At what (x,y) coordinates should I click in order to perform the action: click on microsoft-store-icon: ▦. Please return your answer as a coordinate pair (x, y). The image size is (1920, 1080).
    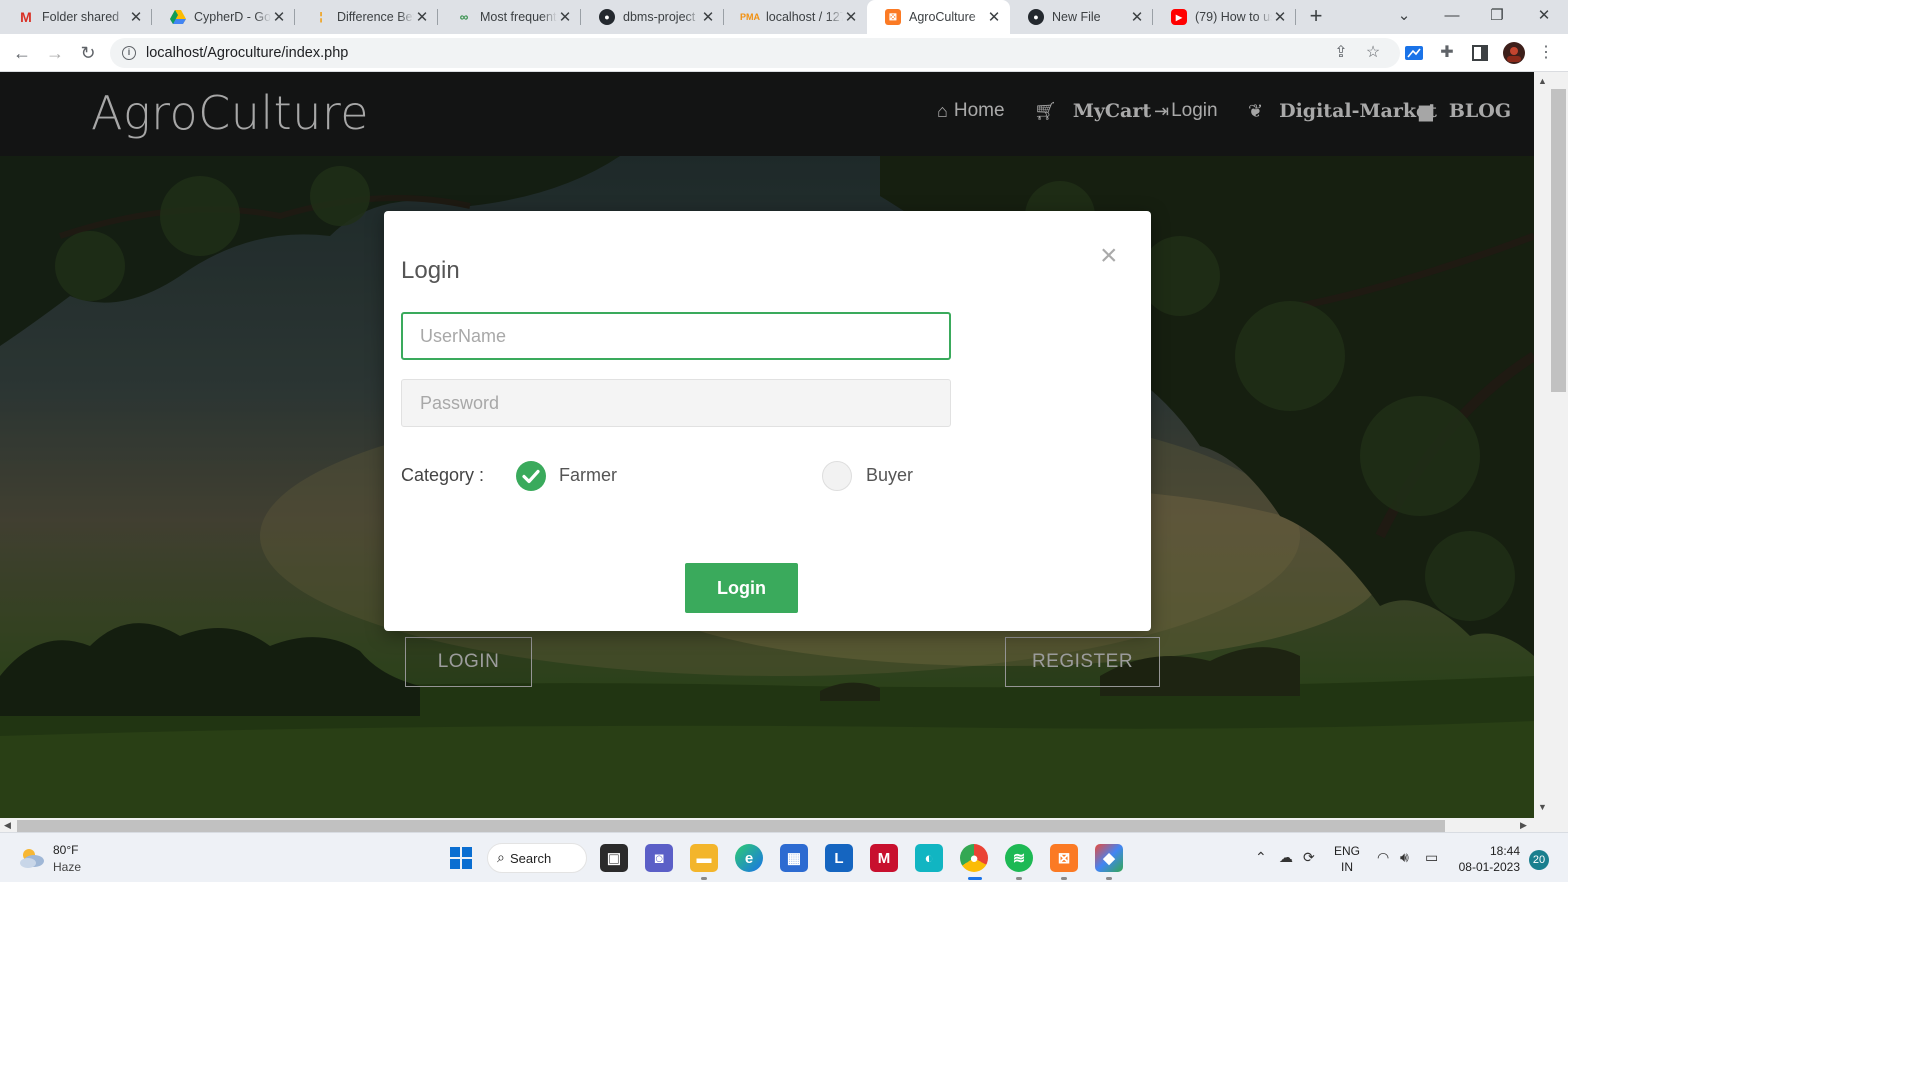
    Looking at the image, I should click on (794, 858).